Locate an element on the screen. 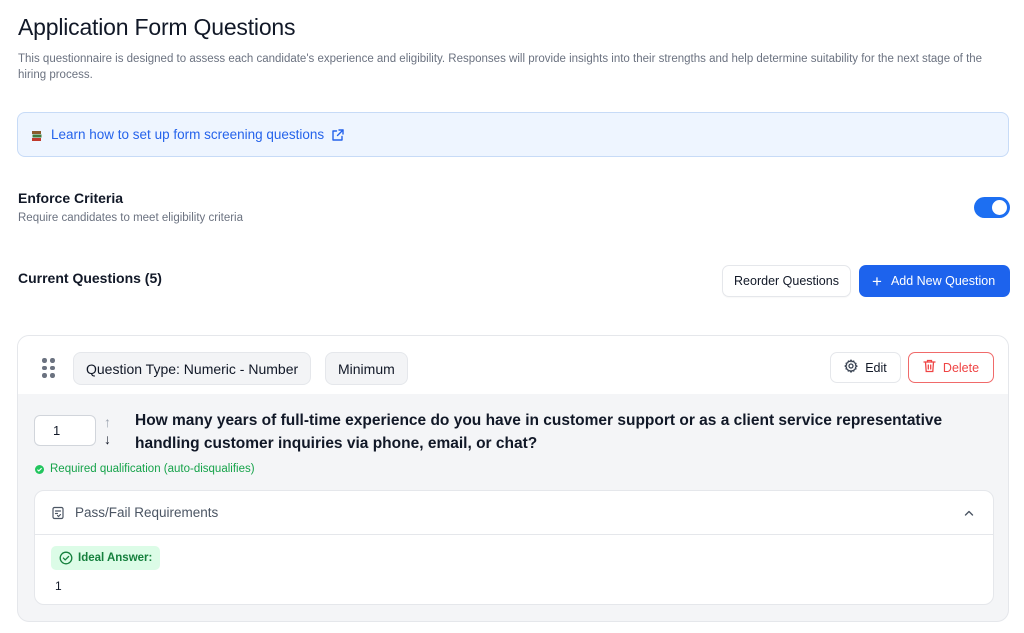 Image resolution: width=1024 pixels, height=633 pixels. add-new-question-label: Add New Question is located at coordinates (943, 281).